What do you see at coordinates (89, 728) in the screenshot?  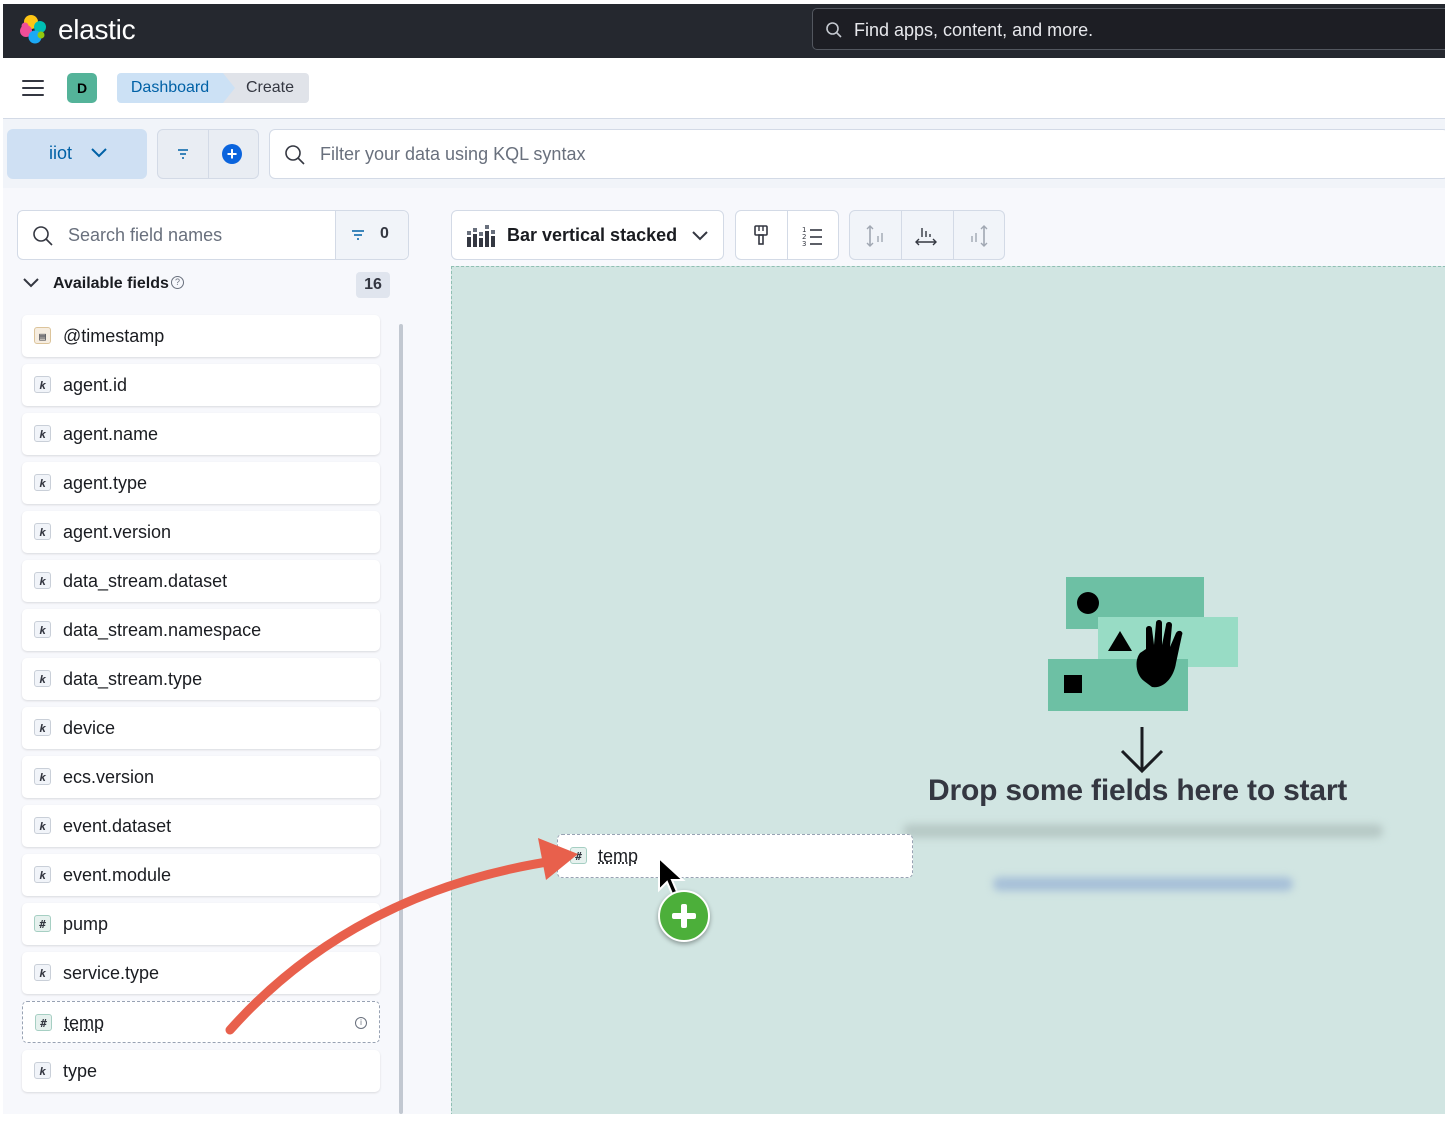 I see `field-name: device` at bounding box center [89, 728].